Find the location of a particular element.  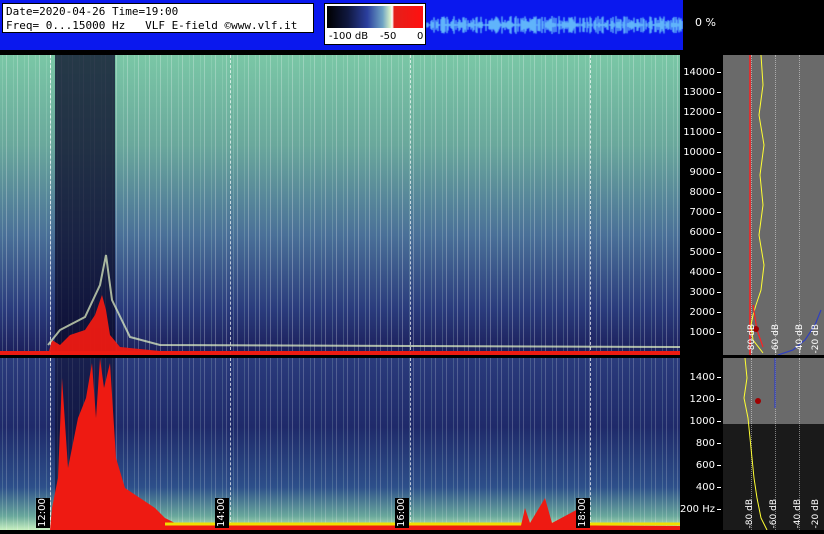

freq-tick: 7000 is located at coordinates (705, 212).